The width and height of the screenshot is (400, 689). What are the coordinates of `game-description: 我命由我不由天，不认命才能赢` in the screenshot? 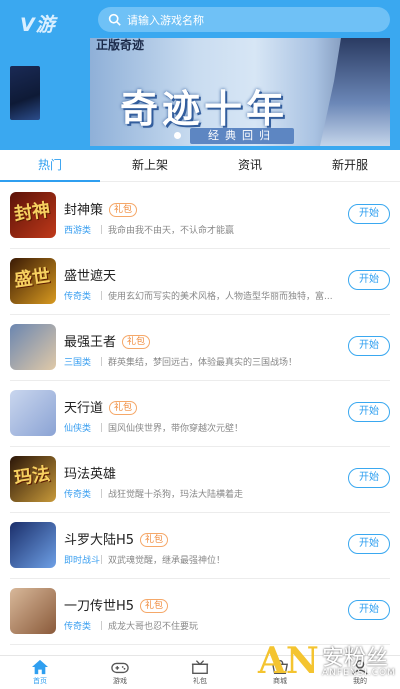 It's located at (221, 229).